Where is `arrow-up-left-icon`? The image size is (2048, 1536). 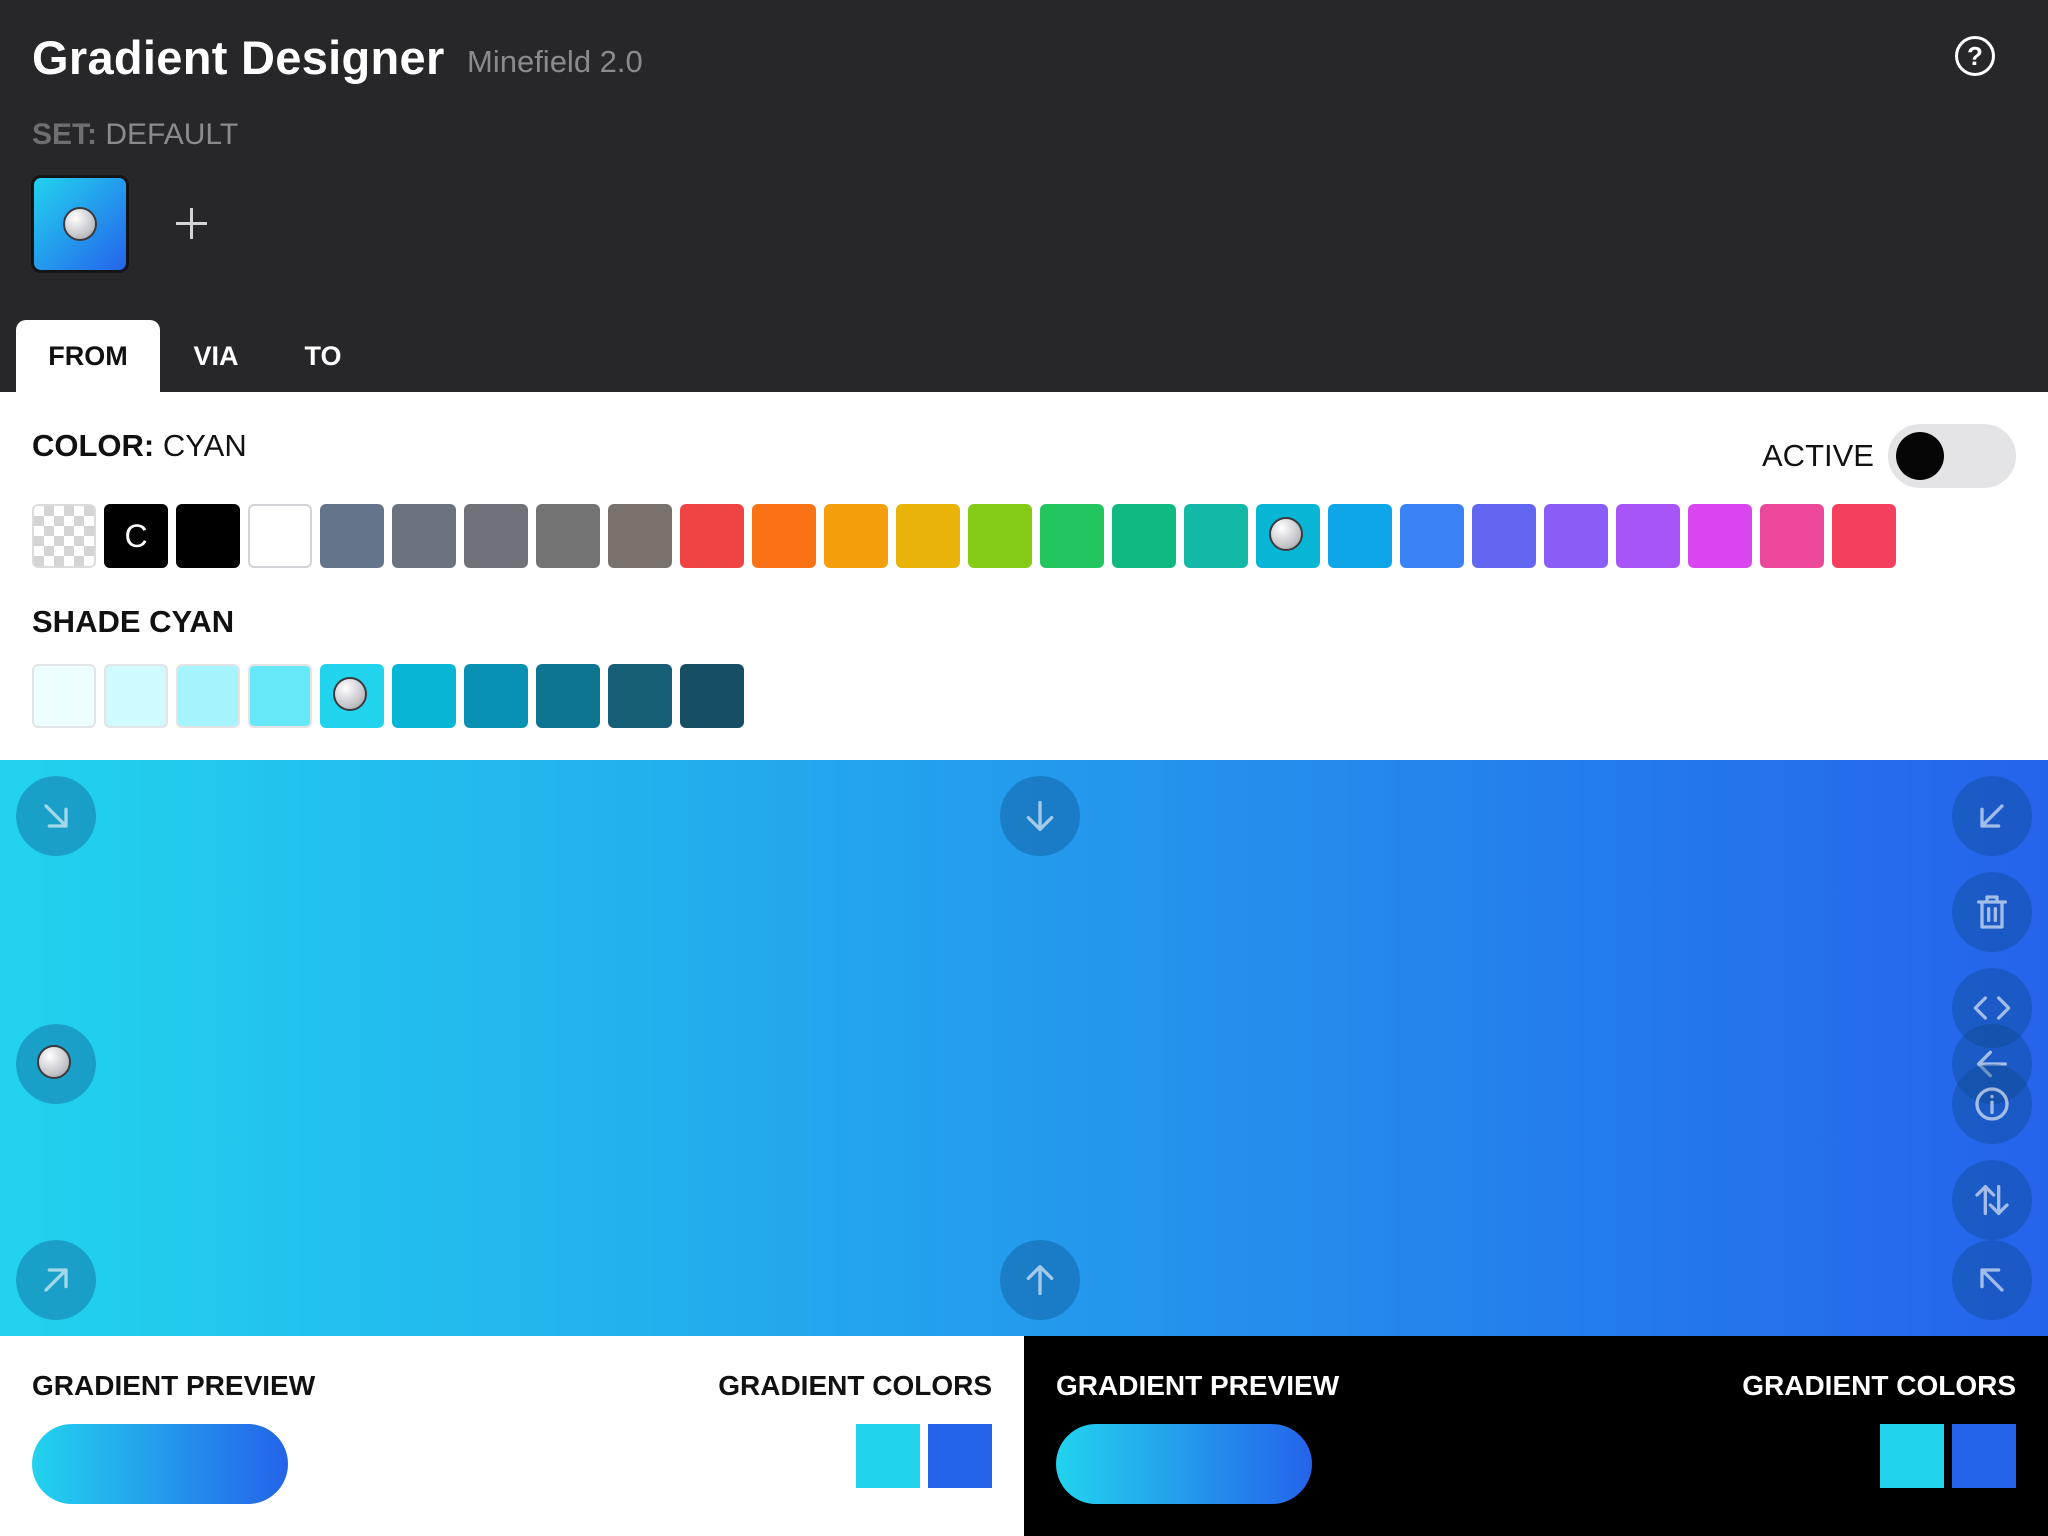 arrow-up-left-icon is located at coordinates (1992, 1280).